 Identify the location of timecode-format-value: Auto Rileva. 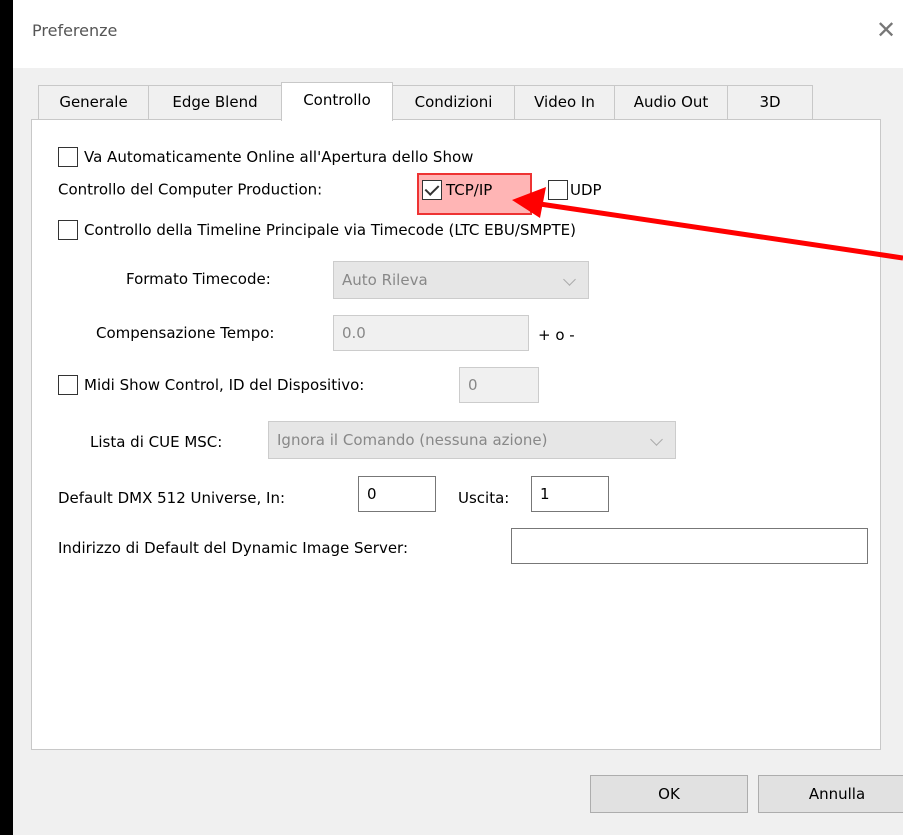
(385, 280).